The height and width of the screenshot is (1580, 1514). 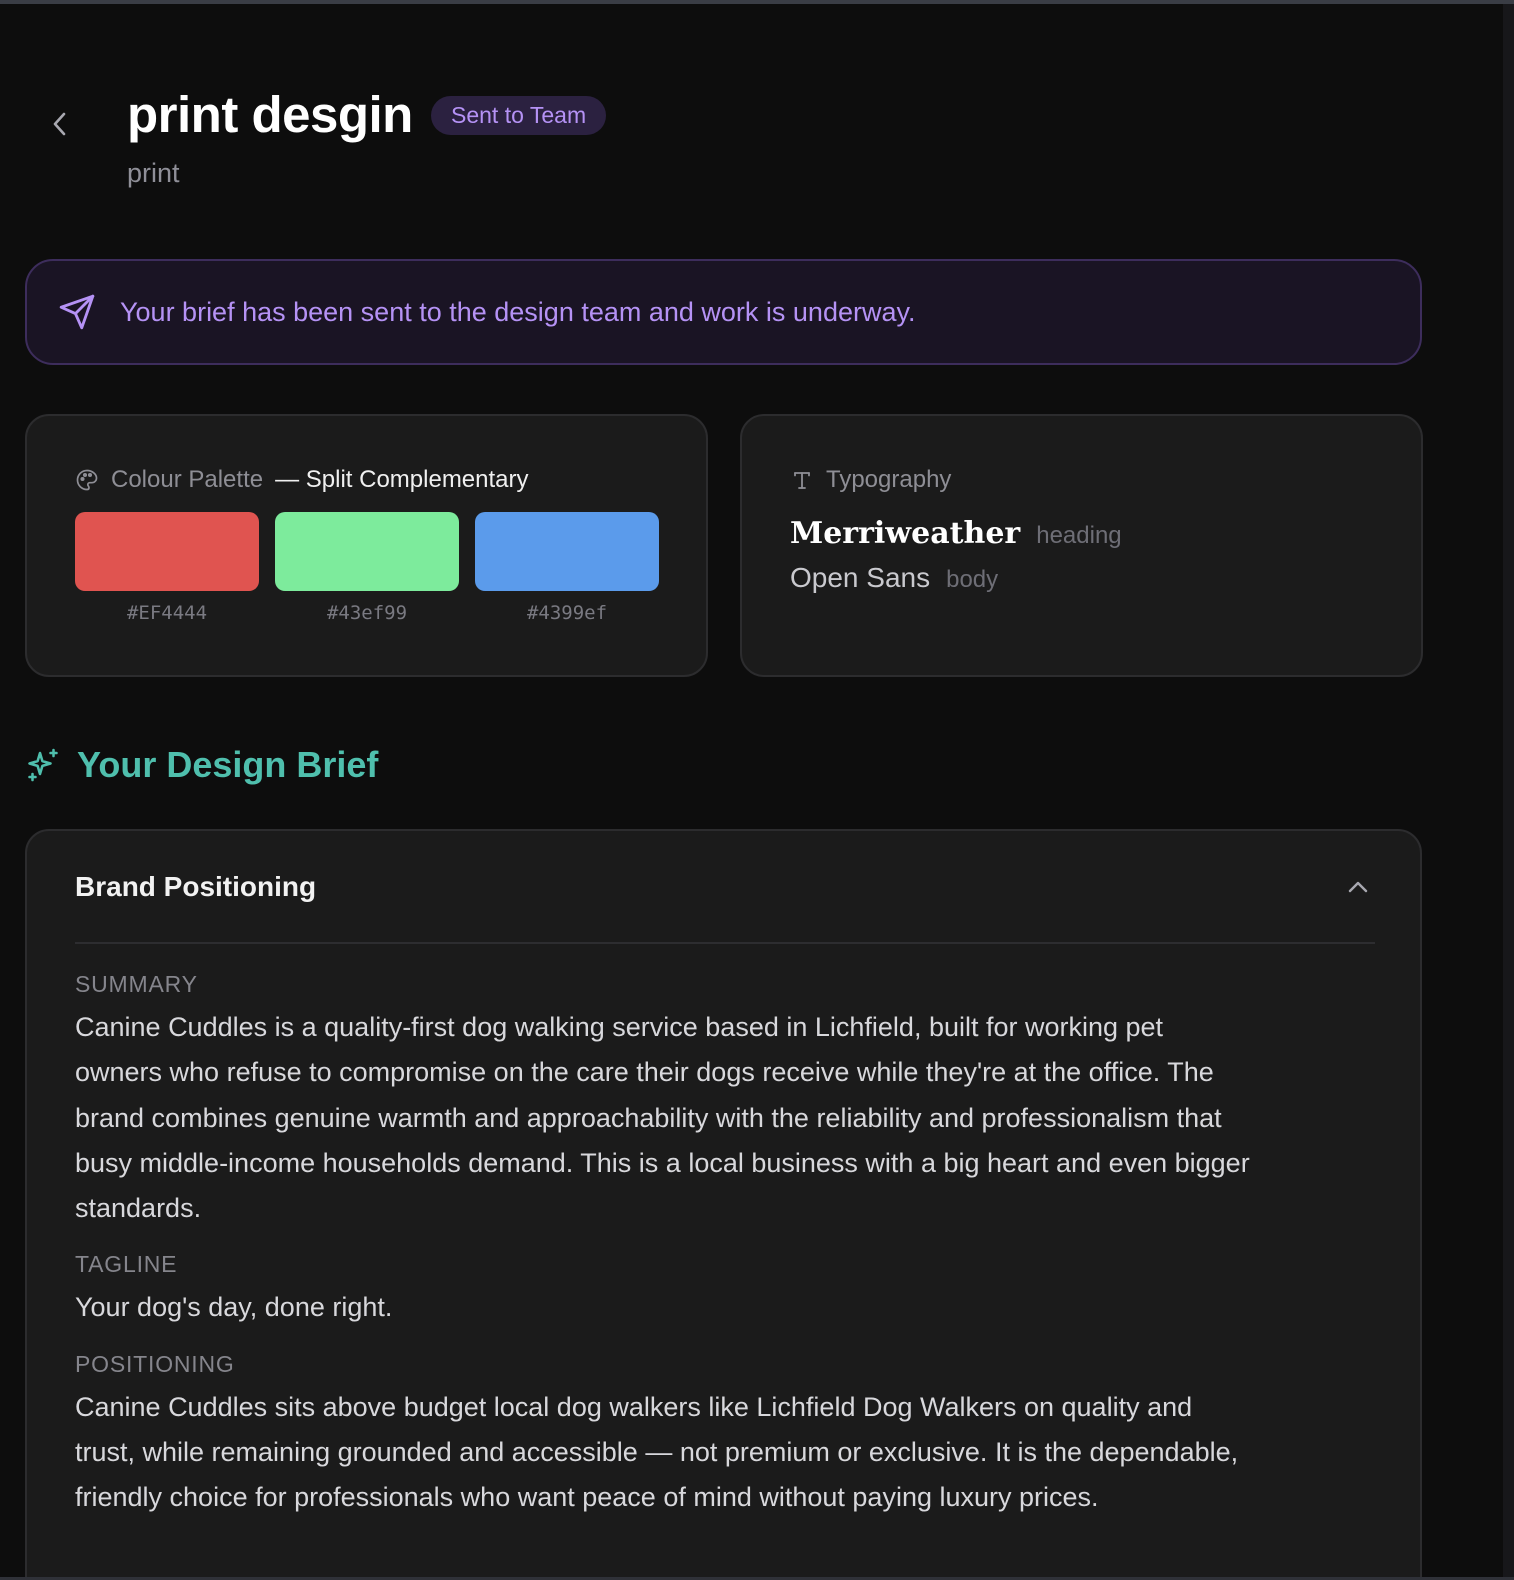 I want to click on accordion-header: Brand Positioning, so click(x=725, y=887).